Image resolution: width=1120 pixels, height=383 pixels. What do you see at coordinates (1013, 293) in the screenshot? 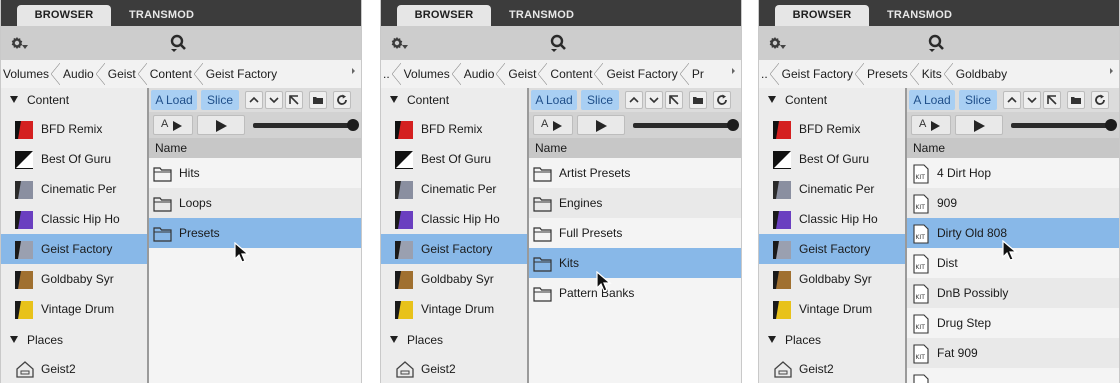
I see `list-item: KIT DnB Possibly` at bounding box center [1013, 293].